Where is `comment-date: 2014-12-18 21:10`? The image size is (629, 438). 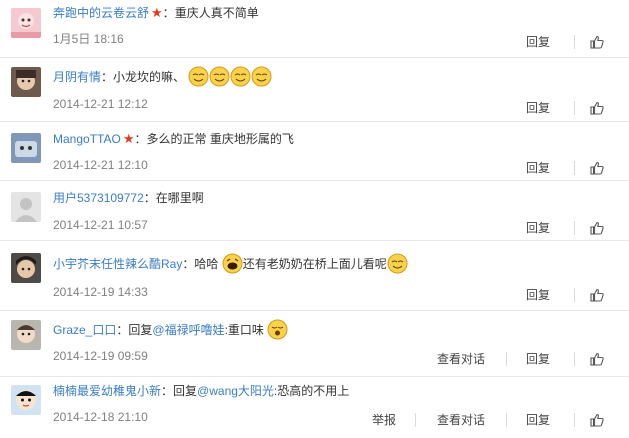
comment-date: 2014-12-18 21:10 is located at coordinates (100, 417).